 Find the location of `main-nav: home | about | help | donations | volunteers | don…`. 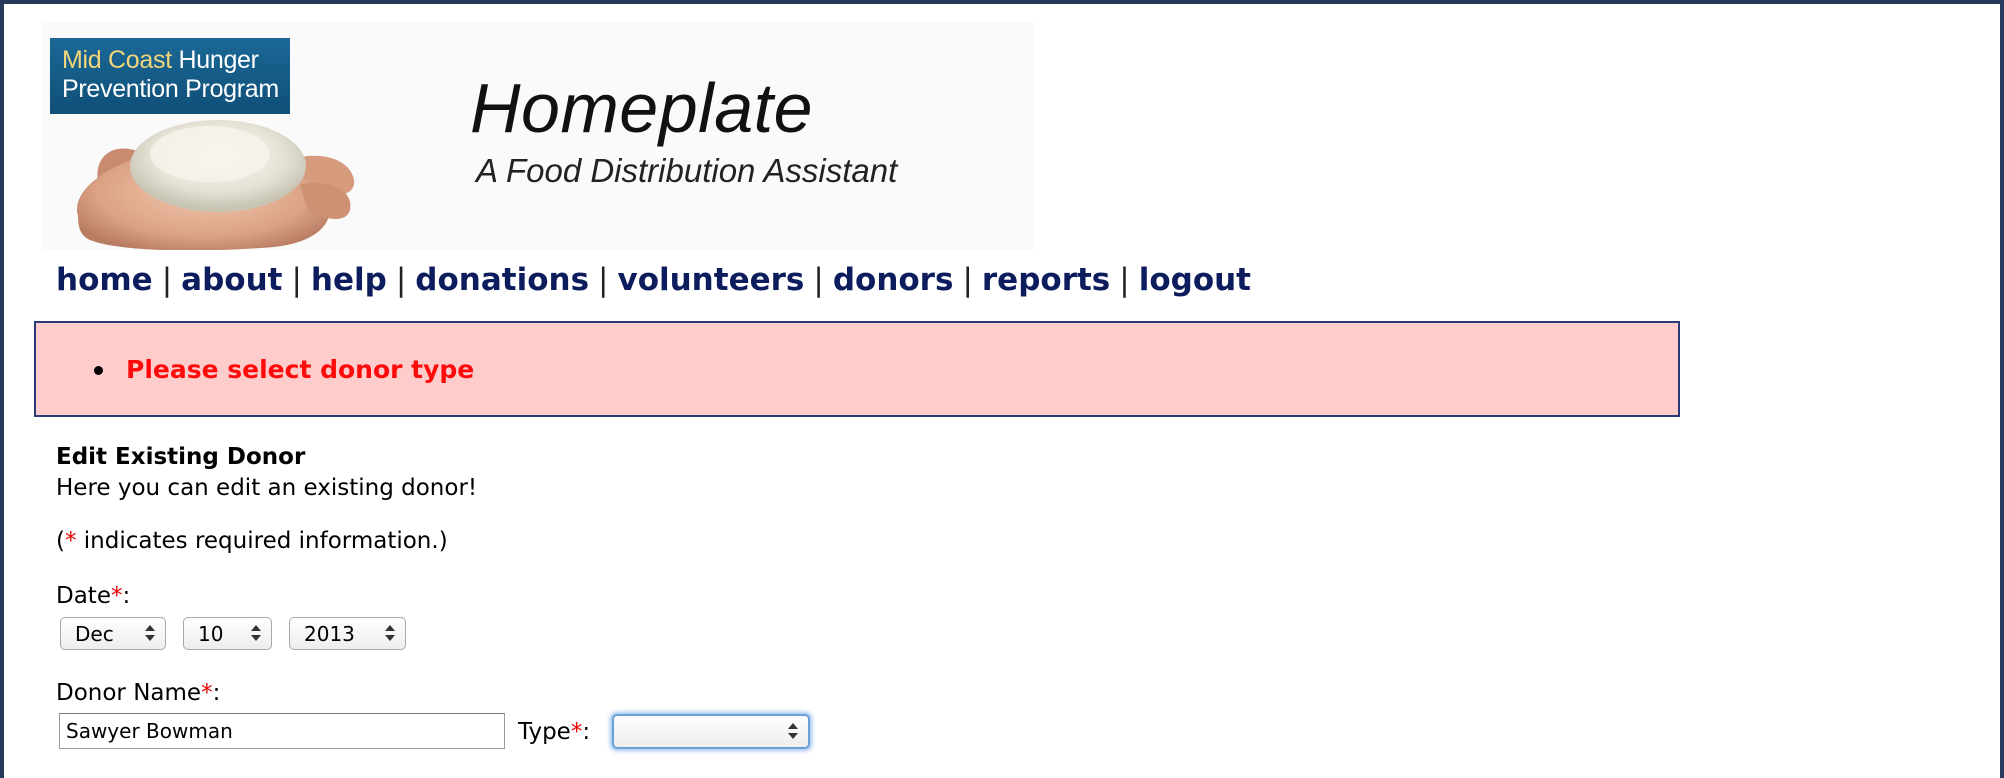

main-nav: home | about | help | donations | volunteers | don… is located at coordinates (653, 280).